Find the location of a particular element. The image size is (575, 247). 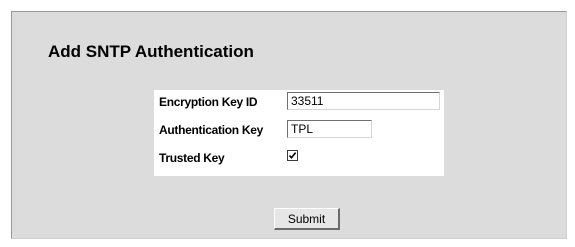

checkmark-icon is located at coordinates (292, 156).